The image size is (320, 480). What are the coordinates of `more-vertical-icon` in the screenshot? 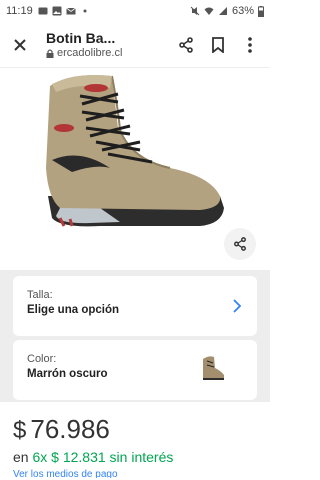 It's located at (250, 44).